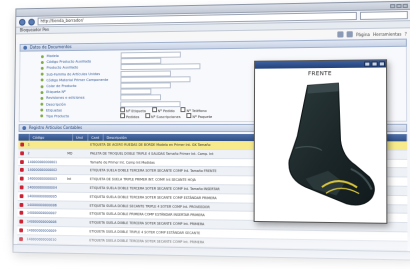 This screenshot has width=410, height=269. What do you see at coordinates (51, 137) in the screenshot?
I see `grid-col-code: Código` at bounding box center [51, 137].